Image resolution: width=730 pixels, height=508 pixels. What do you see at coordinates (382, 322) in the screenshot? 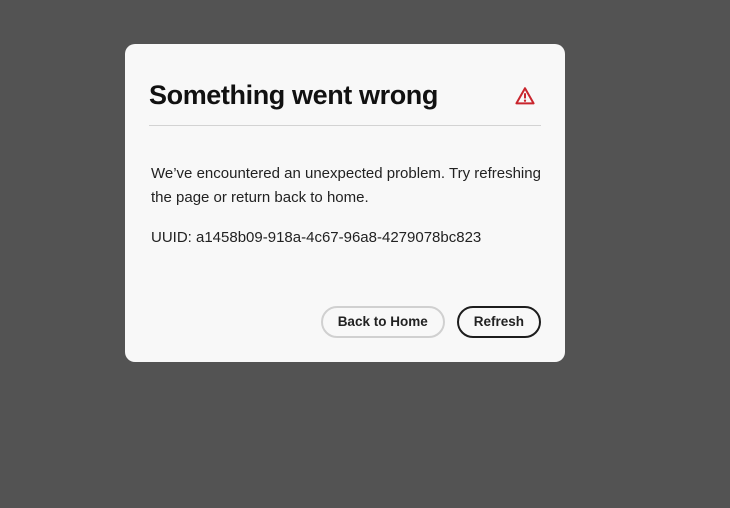
I see `back-to-home-button: Back to Home` at bounding box center [382, 322].